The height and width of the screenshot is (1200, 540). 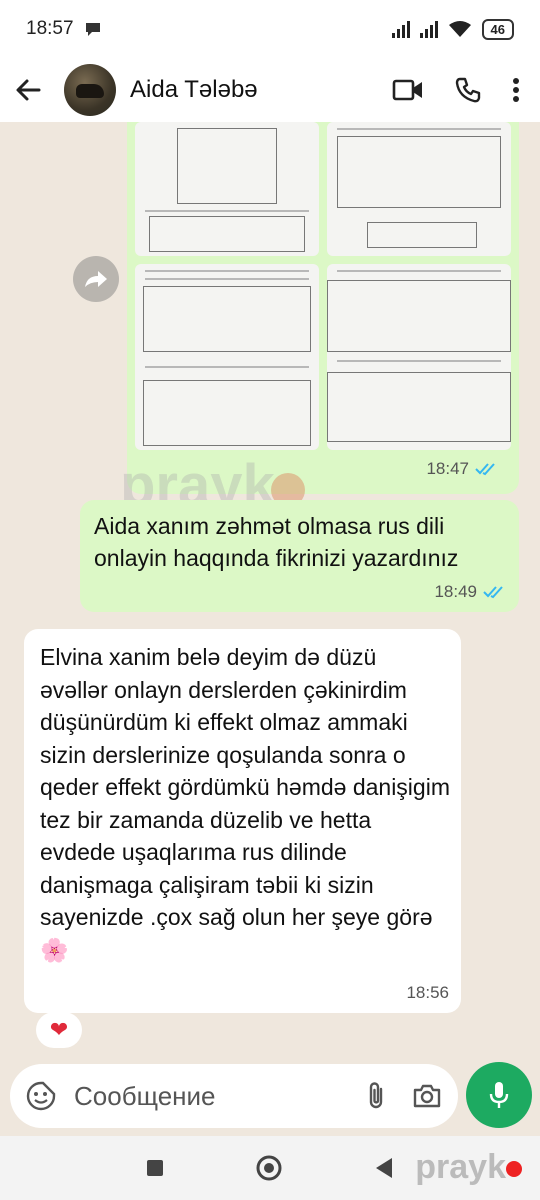 I want to click on message-time: 18:56, so click(x=427, y=992).